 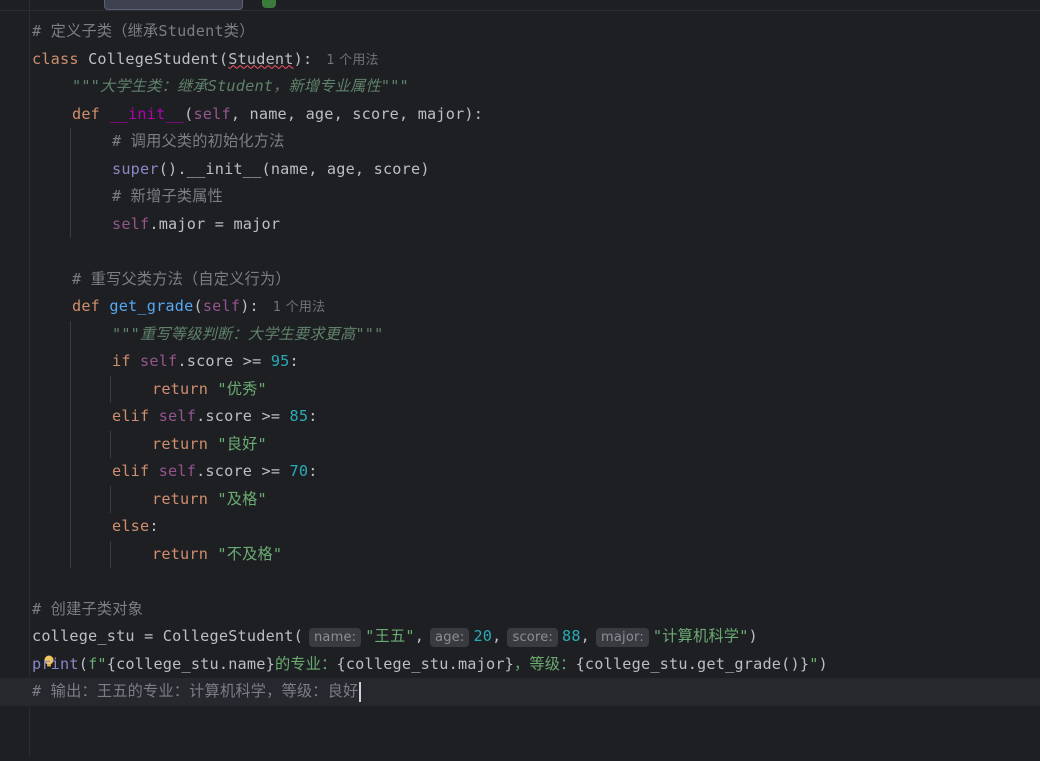 I want to click on code-line: # 调用父类的初始化方法, so click(x=520, y=142).